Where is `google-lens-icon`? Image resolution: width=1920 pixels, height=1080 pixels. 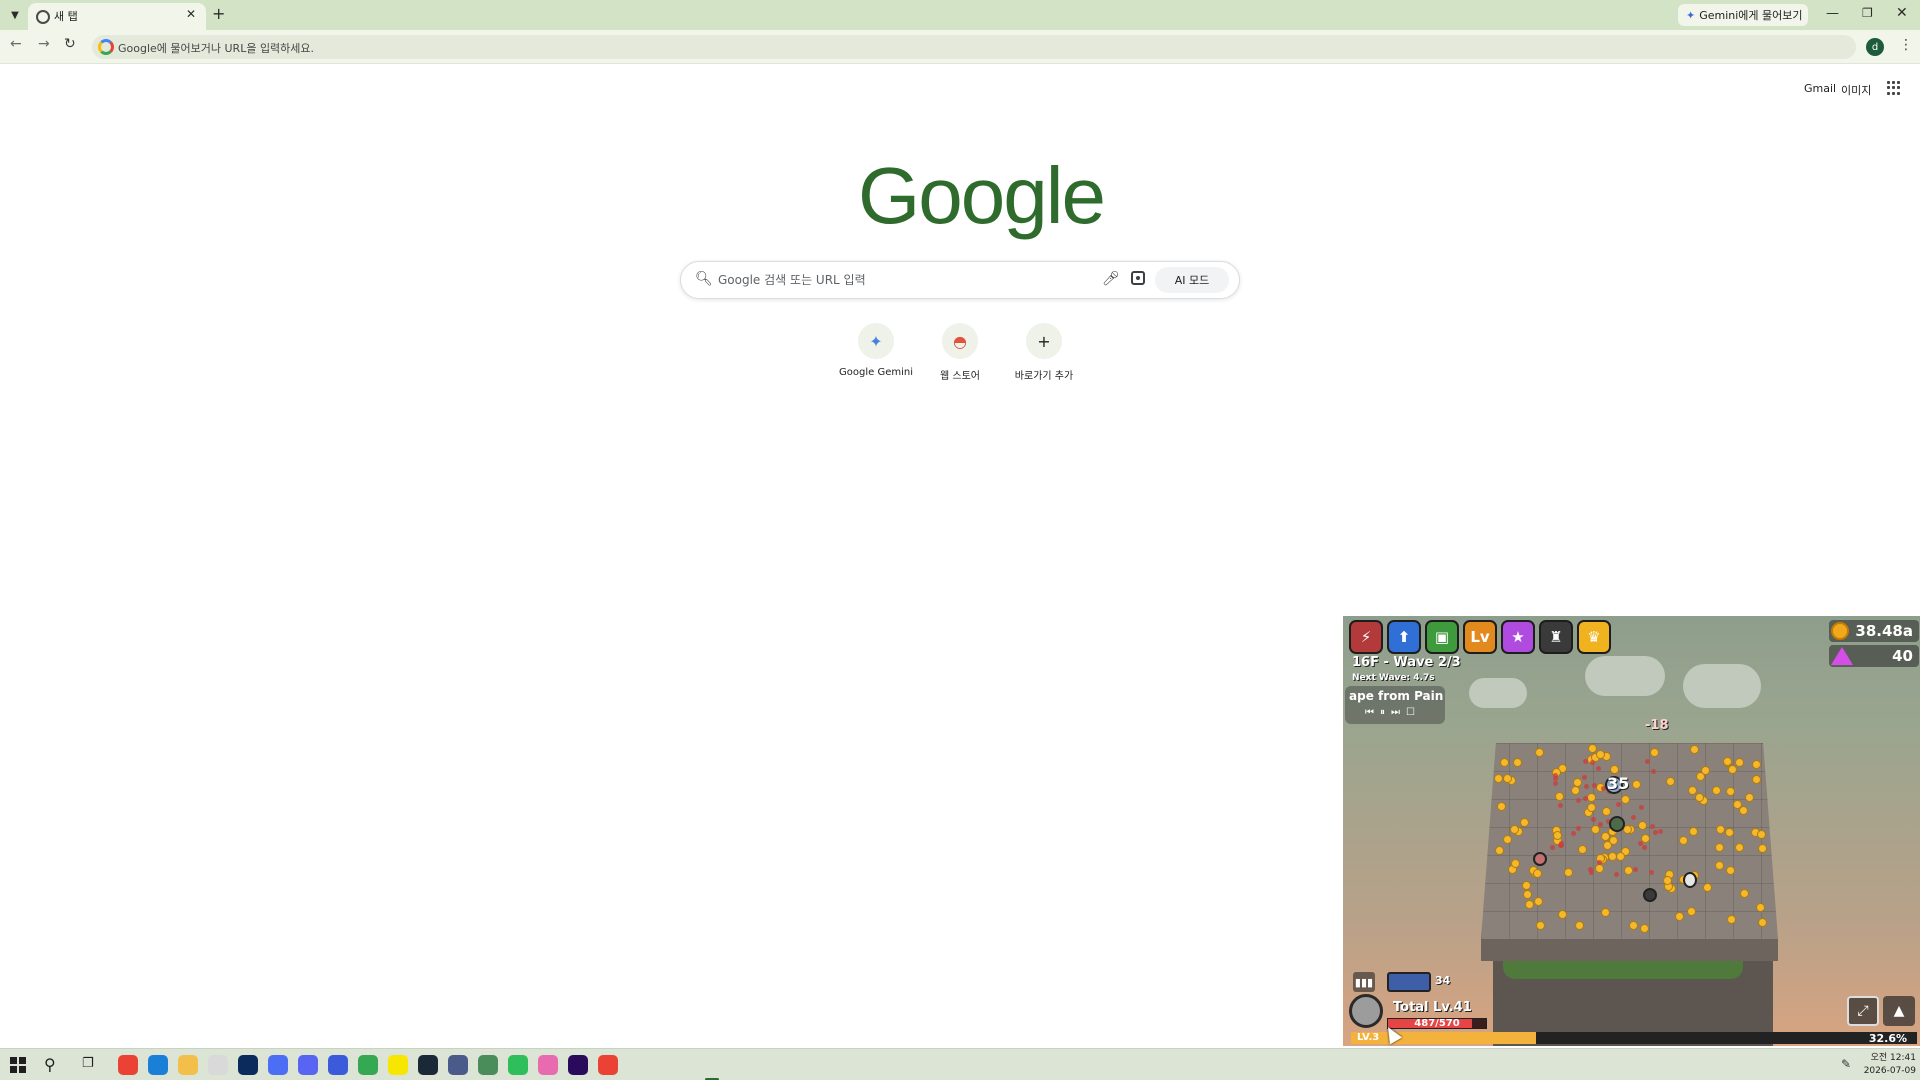 google-lens-icon is located at coordinates (1138, 278).